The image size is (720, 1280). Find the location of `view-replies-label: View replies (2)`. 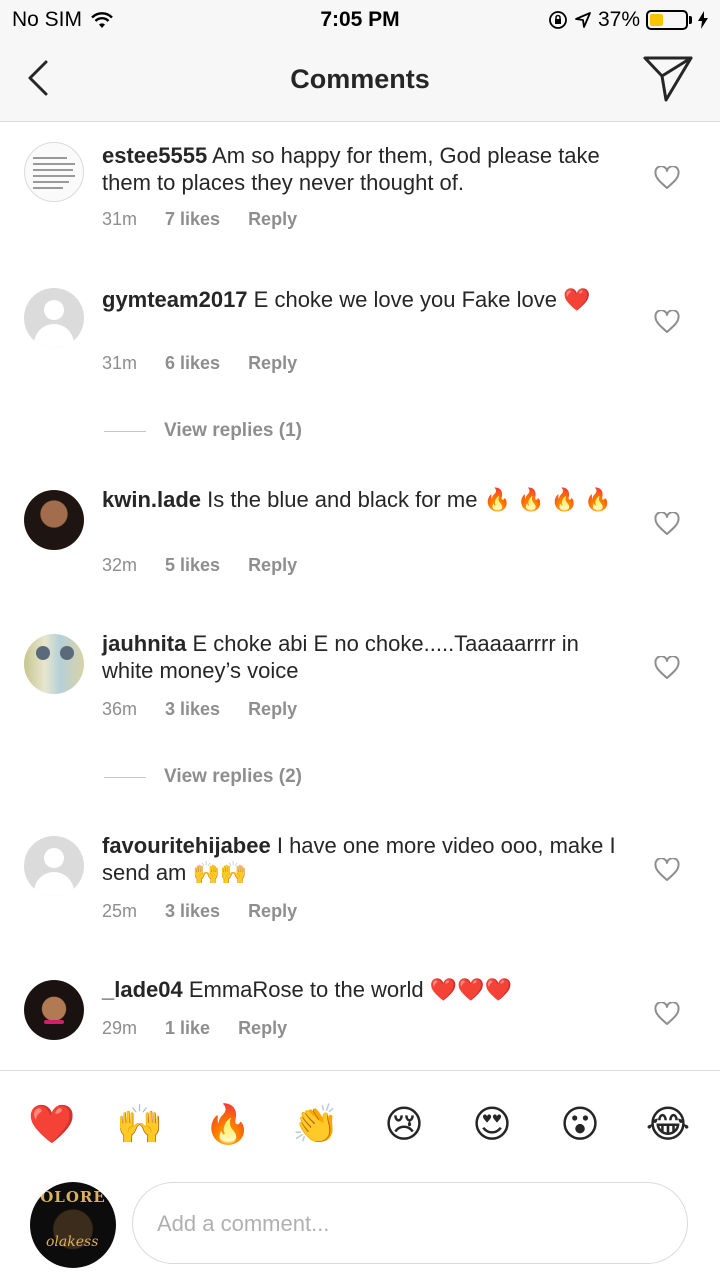

view-replies-label: View replies (2) is located at coordinates (233, 776).